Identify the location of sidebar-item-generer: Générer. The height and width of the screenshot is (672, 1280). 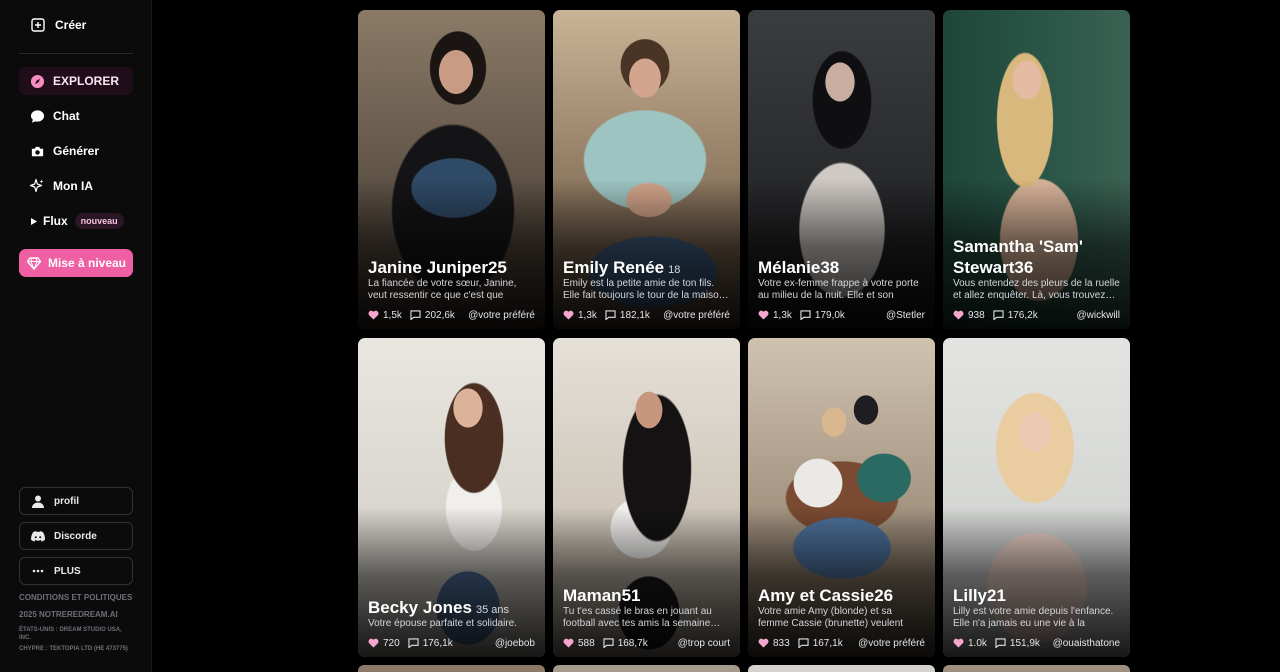
(76, 151).